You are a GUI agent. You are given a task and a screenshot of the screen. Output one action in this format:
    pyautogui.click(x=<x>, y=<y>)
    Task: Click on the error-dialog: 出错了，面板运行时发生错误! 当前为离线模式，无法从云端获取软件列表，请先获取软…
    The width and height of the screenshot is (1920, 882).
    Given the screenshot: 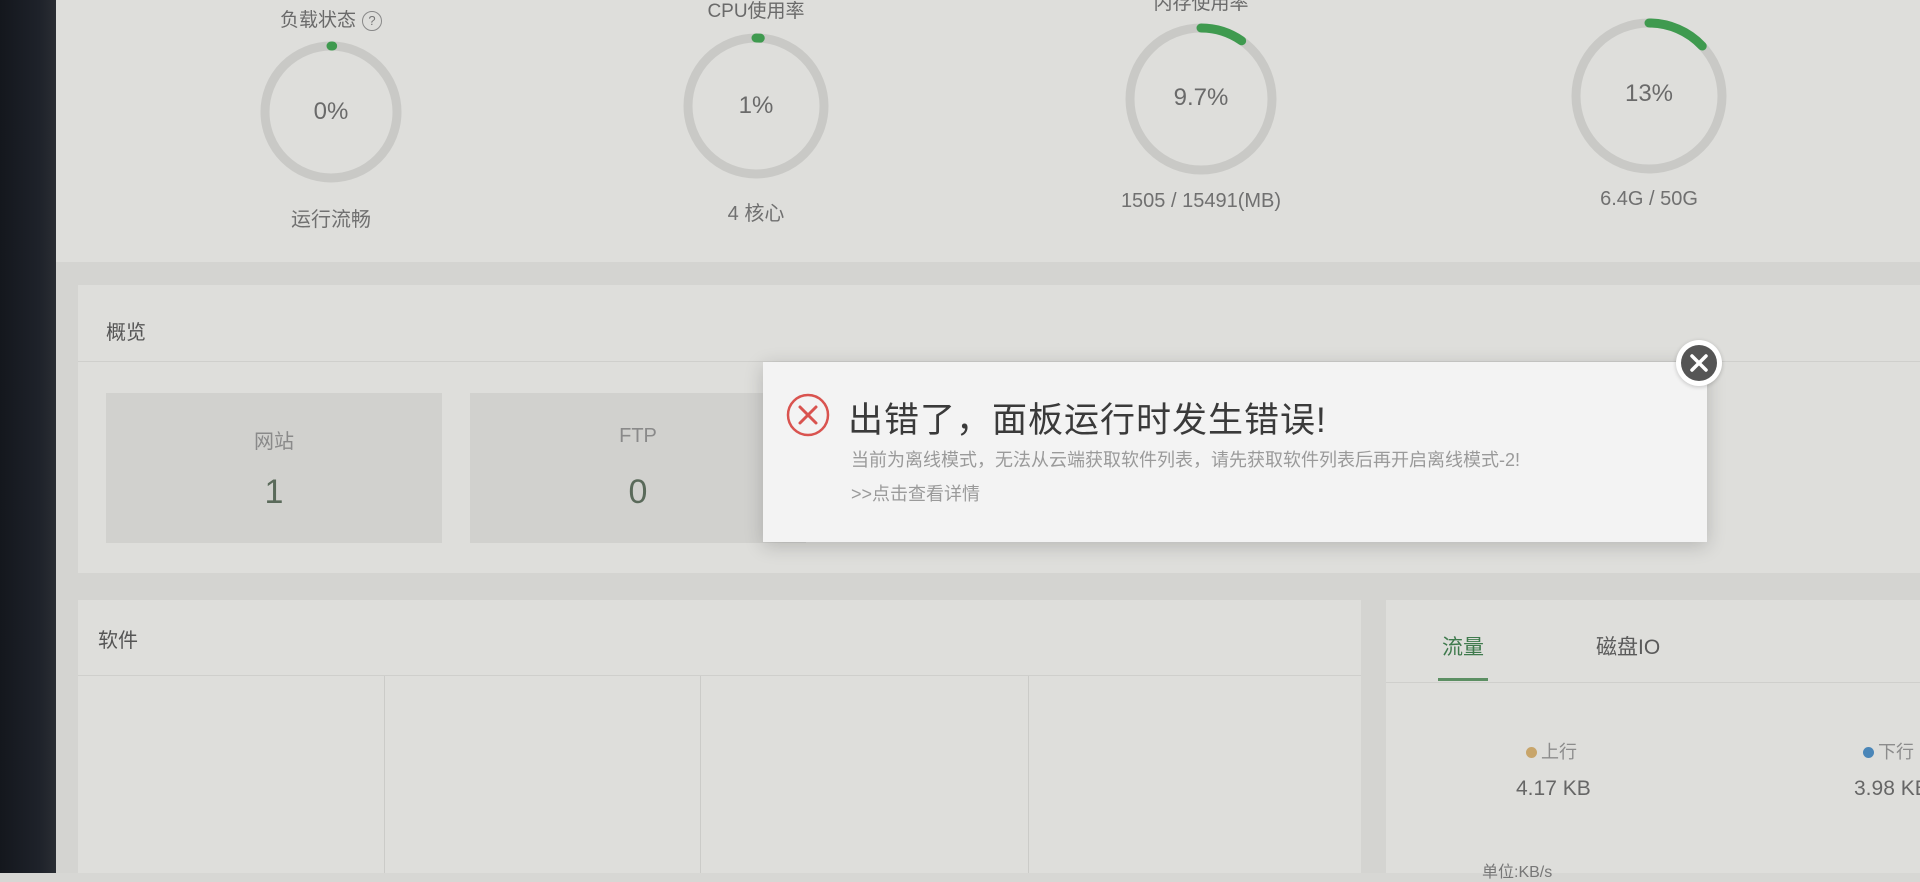 What is the action you would take?
    pyautogui.click(x=1235, y=452)
    